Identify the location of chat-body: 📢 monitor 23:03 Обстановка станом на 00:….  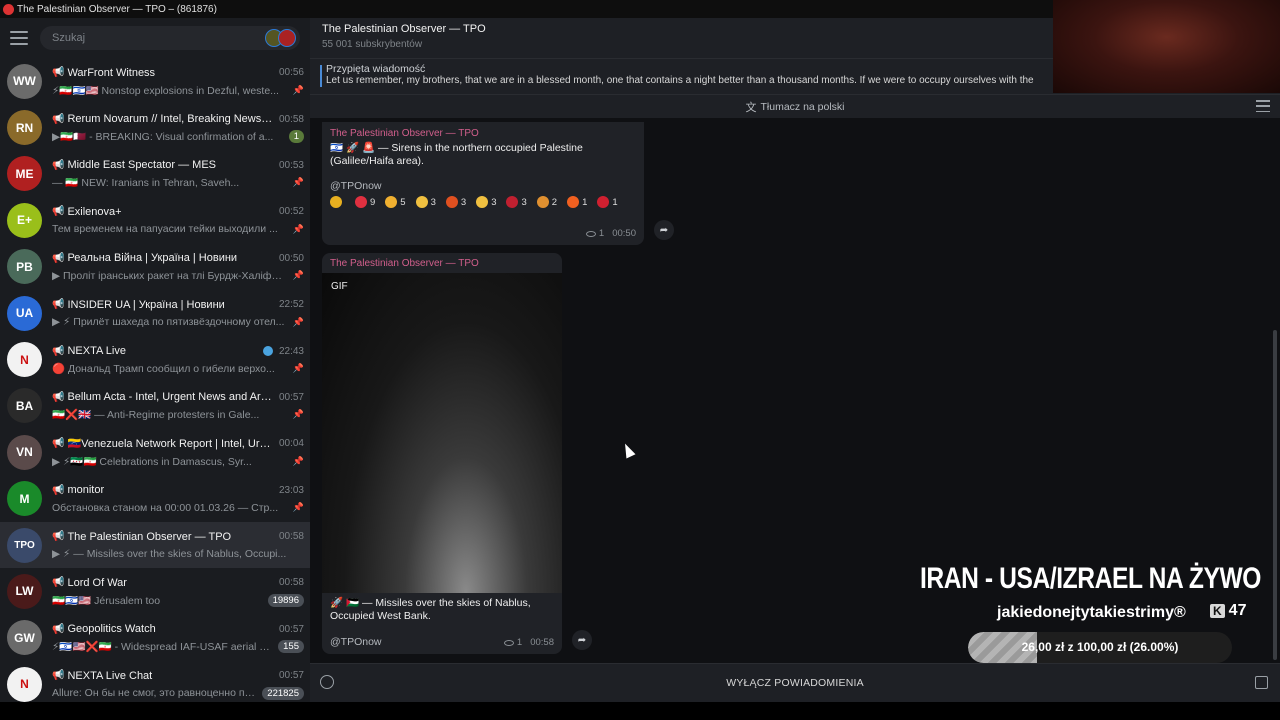
(178, 498).